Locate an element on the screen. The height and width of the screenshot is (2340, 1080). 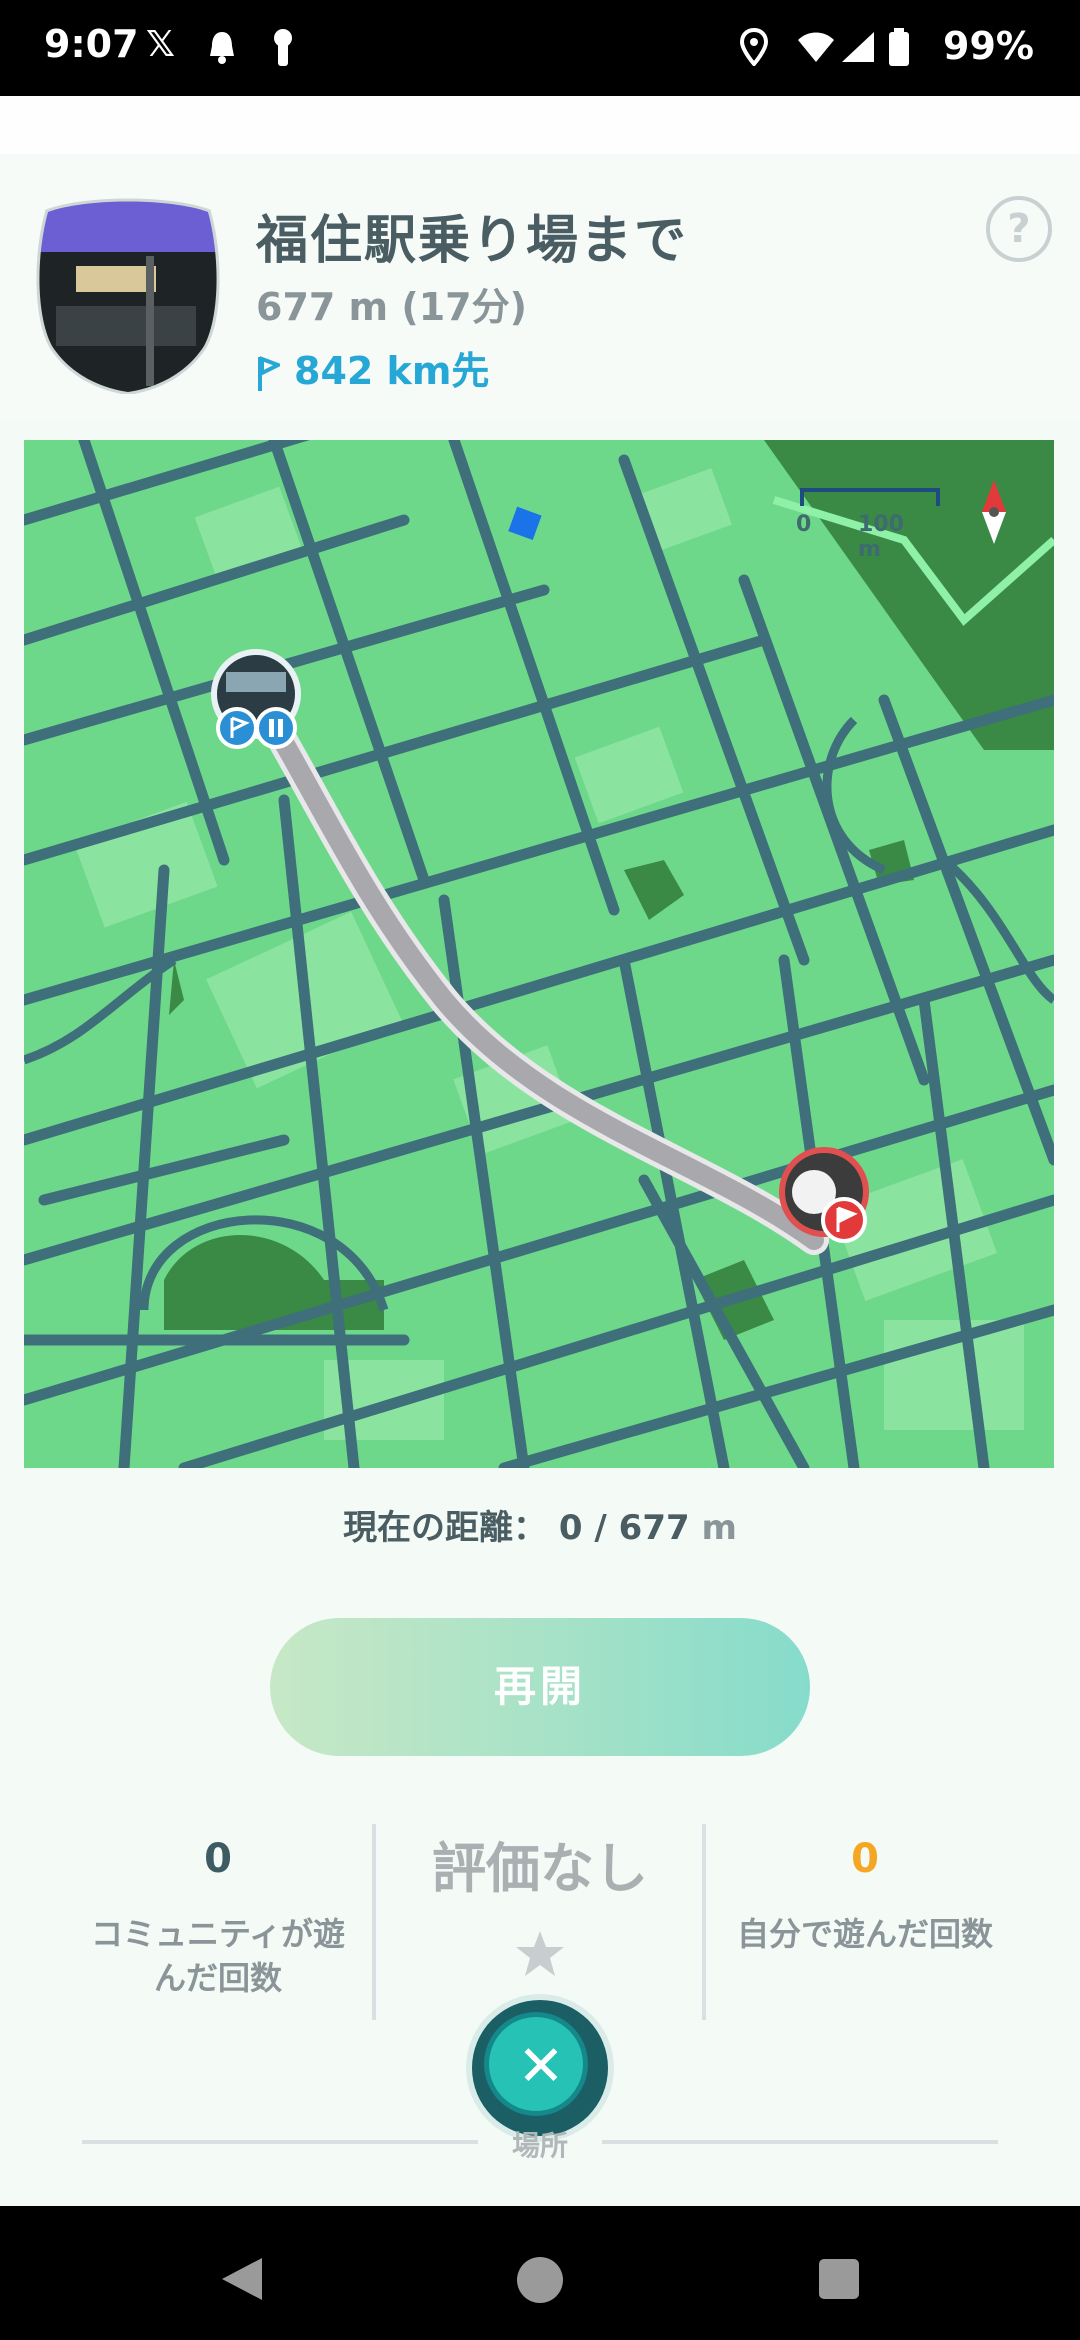
community-label: コミュニティが遊 んだ回数 is located at coordinates (218, 1956).